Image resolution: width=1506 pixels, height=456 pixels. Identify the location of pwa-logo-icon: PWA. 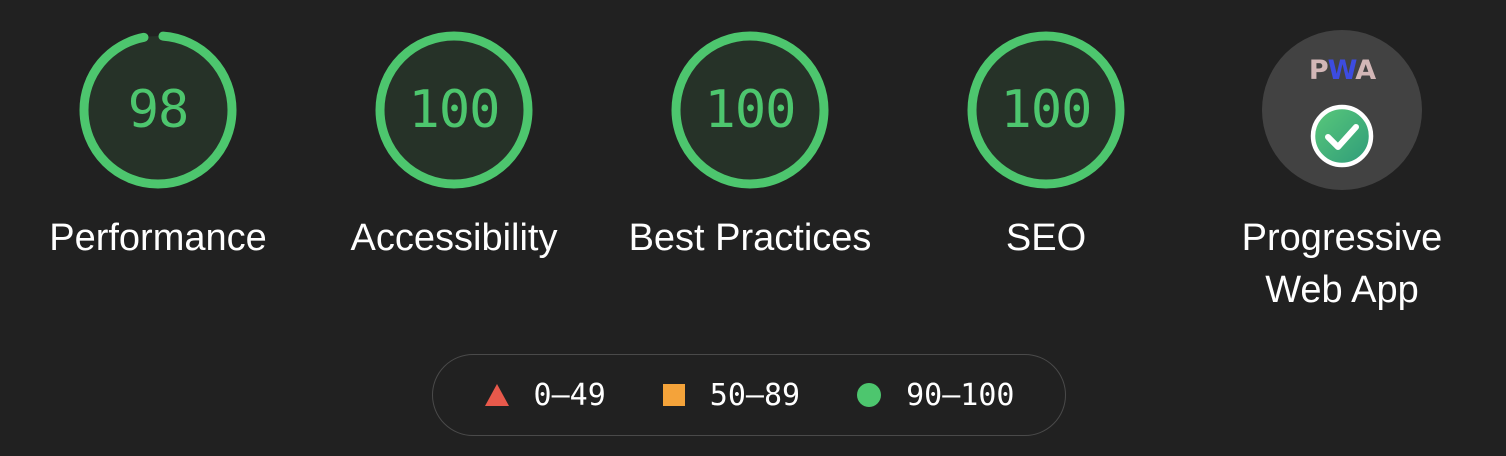
(1342, 71).